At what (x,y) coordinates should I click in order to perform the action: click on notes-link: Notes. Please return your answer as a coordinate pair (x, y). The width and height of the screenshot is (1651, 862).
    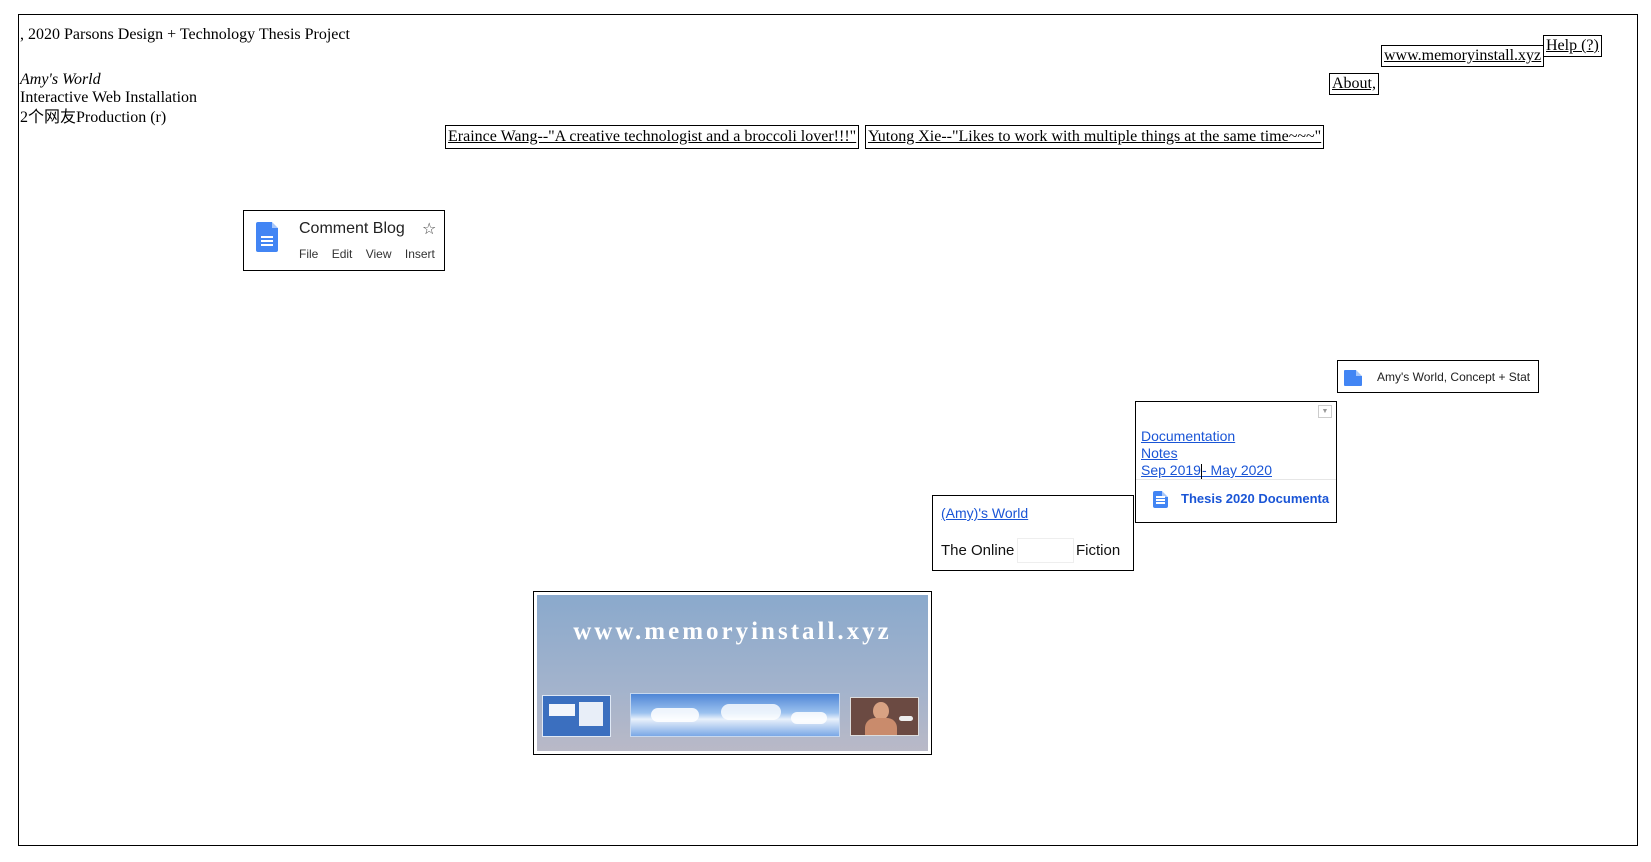
    Looking at the image, I should click on (1159, 453).